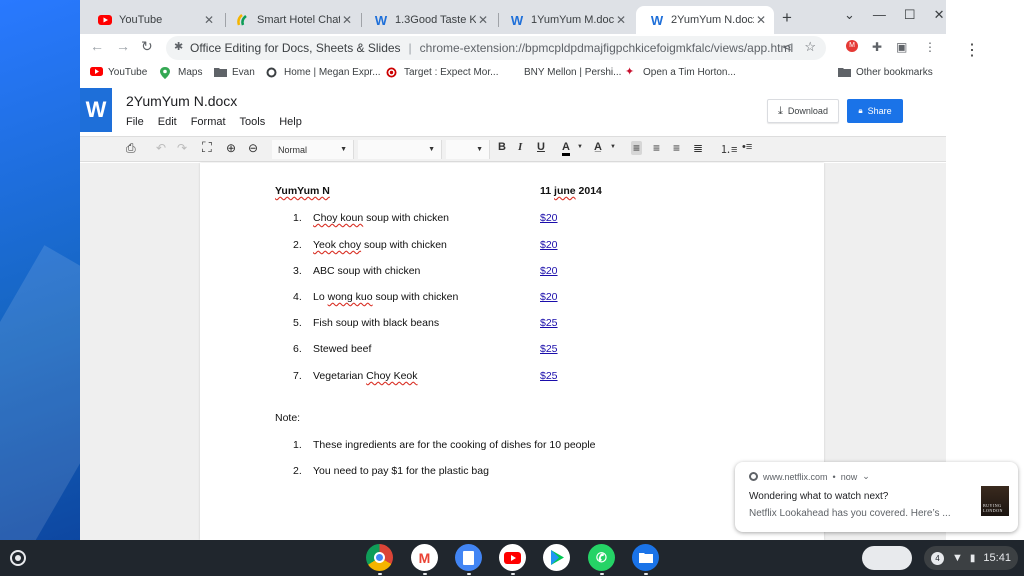 The height and width of the screenshot is (576, 1024). Describe the element at coordinates (787, 47) in the screenshot. I see `share-icon: ⋖` at that location.